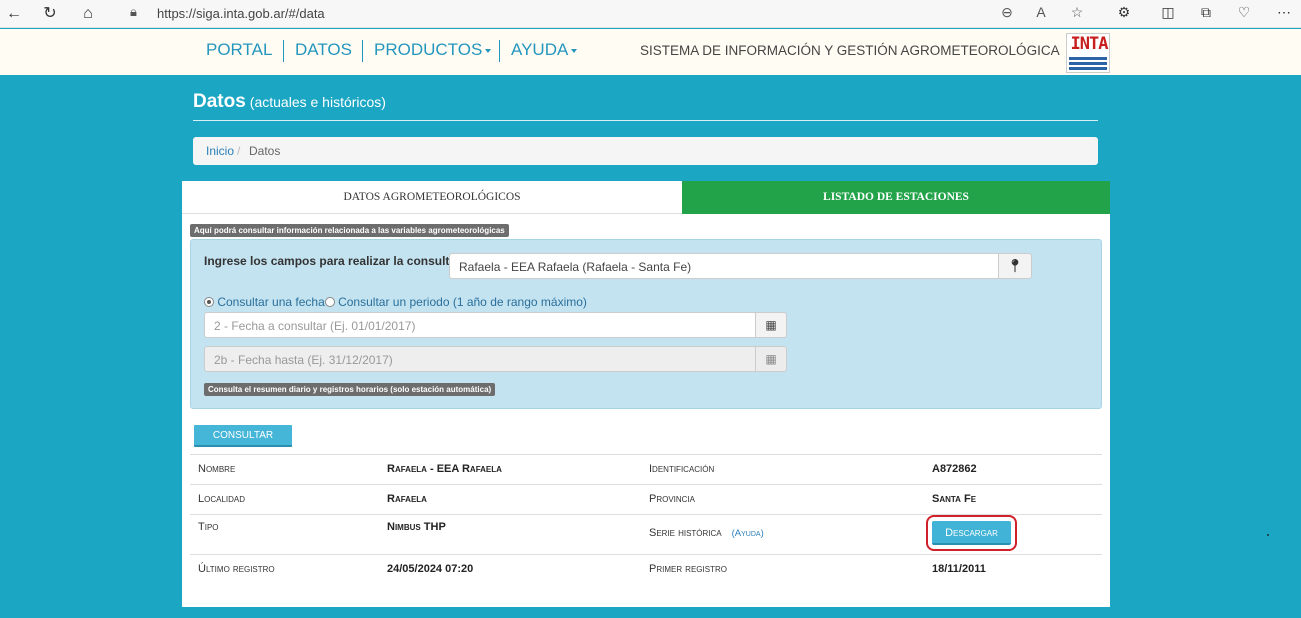 The height and width of the screenshot is (618, 1301). What do you see at coordinates (323, 50) in the screenshot?
I see `nav-datos: DATOS` at bounding box center [323, 50].